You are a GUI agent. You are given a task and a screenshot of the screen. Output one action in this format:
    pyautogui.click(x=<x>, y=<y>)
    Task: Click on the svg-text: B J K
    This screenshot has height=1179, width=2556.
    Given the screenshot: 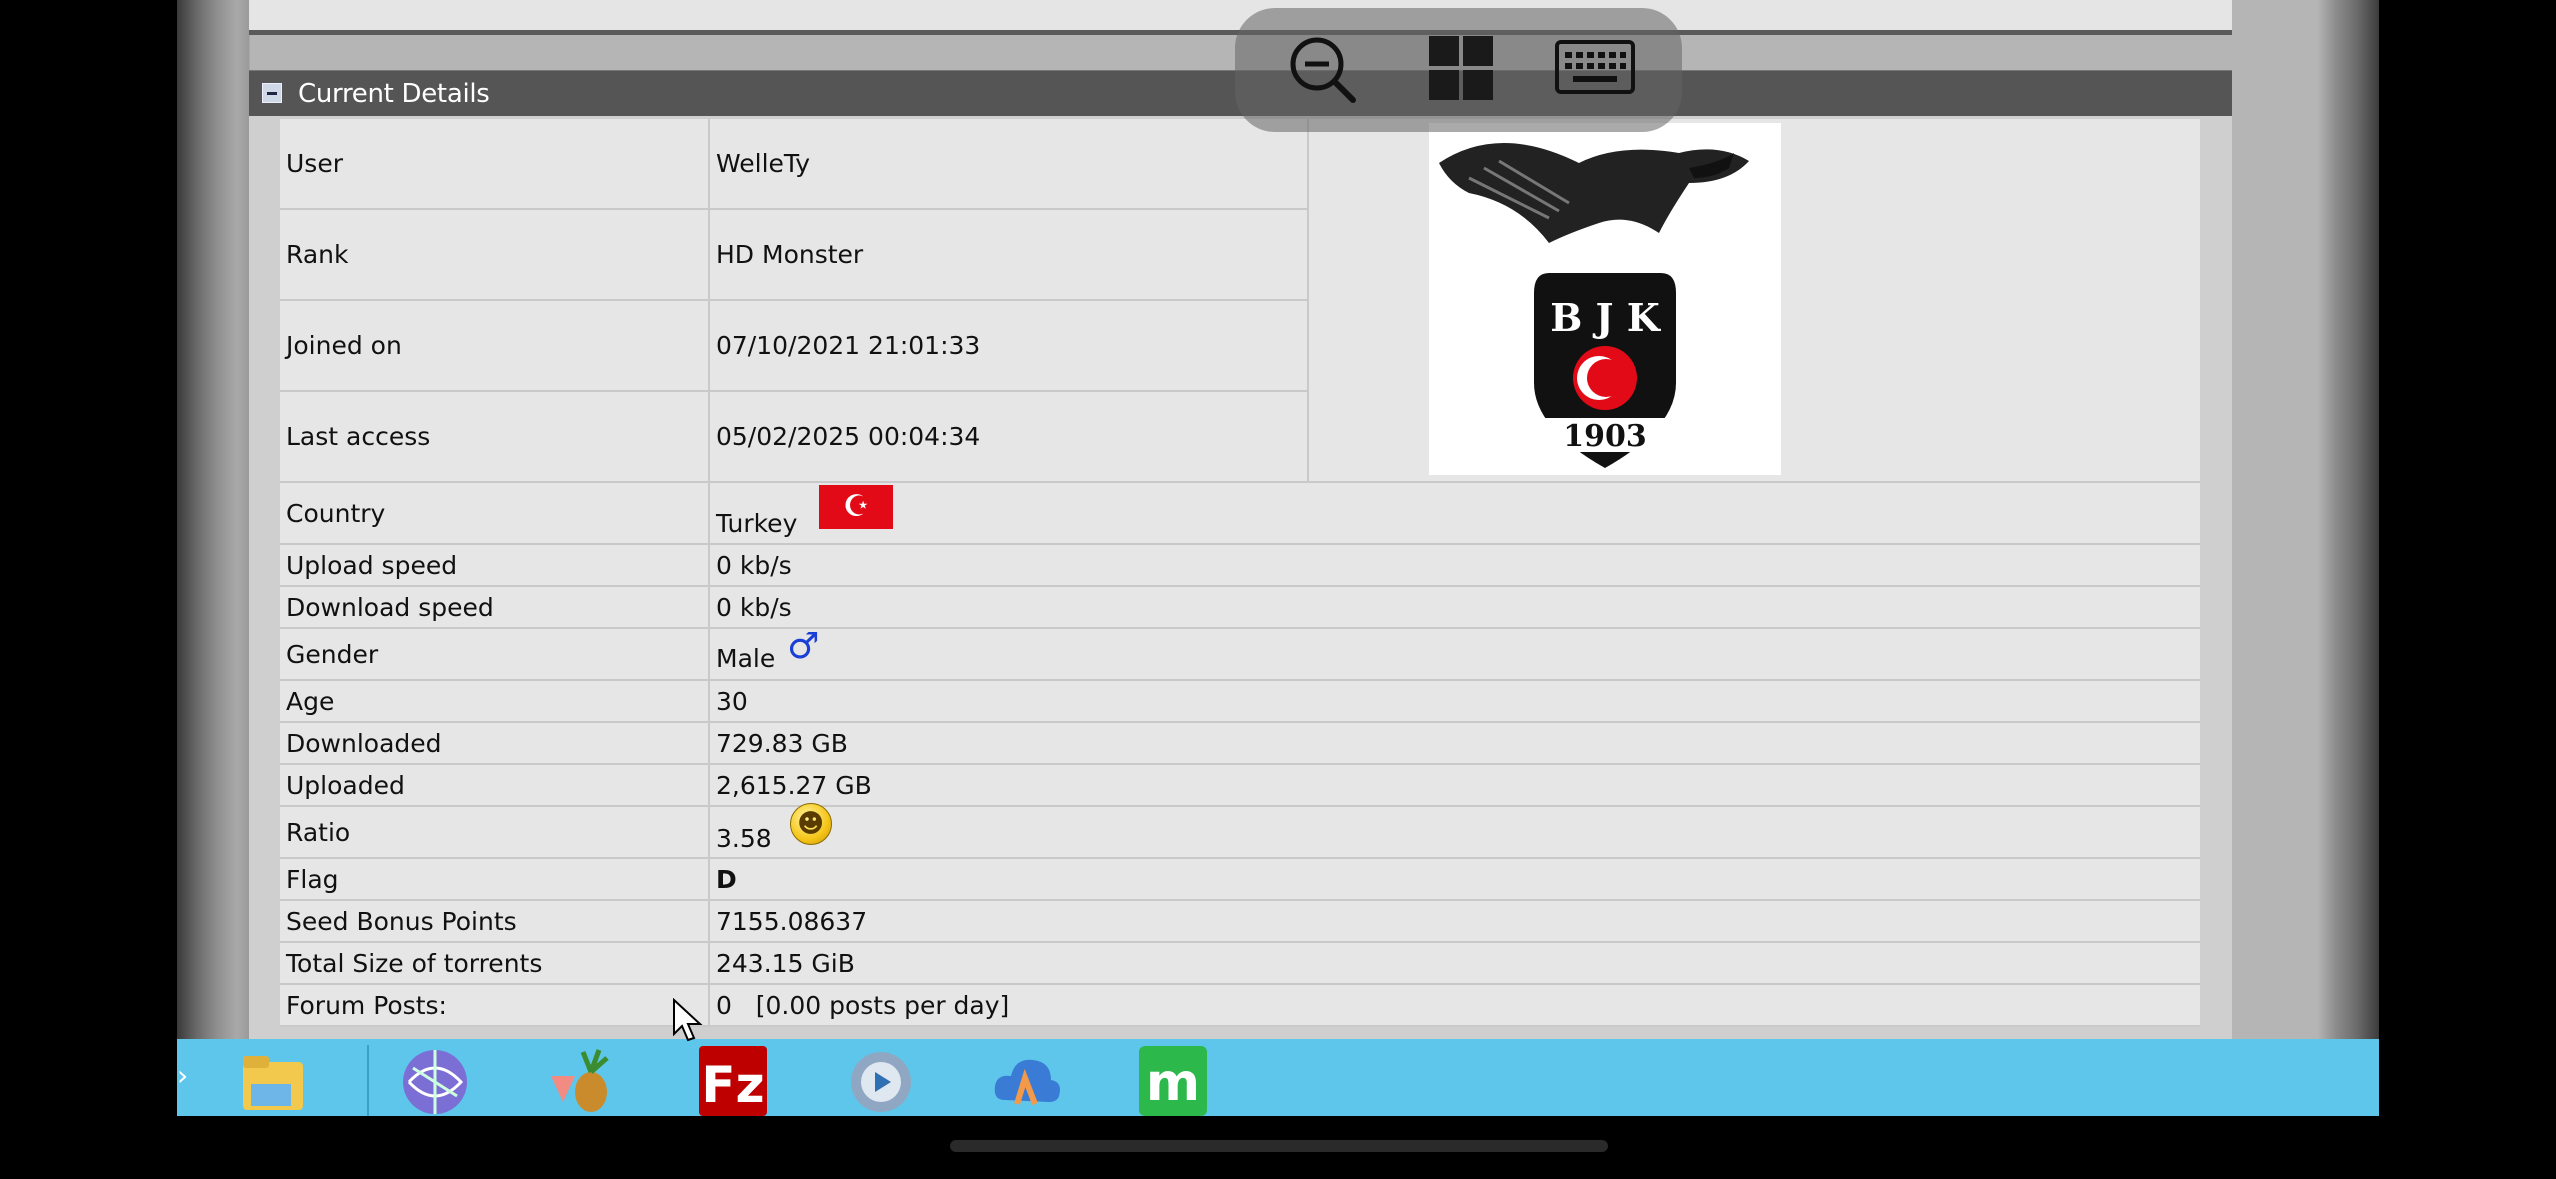 What is the action you would take?
    pyautogui.click(x=1606, y=317)
    